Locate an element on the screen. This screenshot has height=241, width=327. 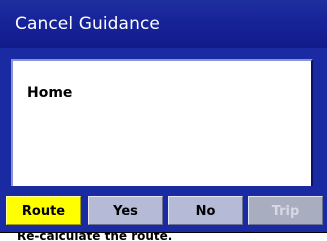
status-bar: Re-calculate the route. is located at coordinates (163, 236).